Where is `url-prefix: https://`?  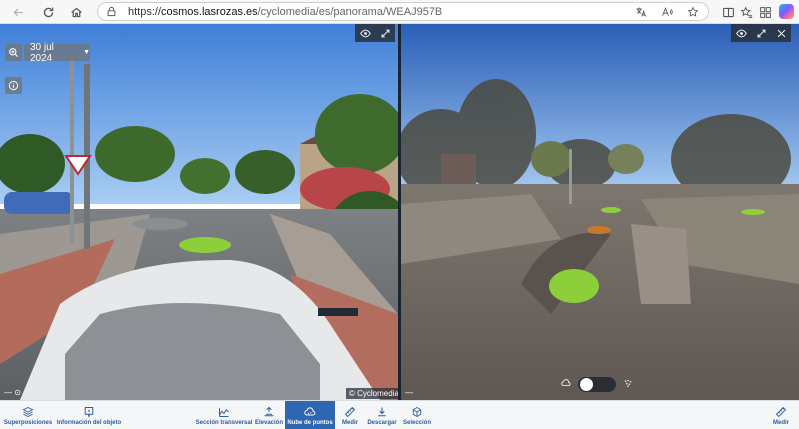 url-prefix: https:// is located at coordinates (145, 11).